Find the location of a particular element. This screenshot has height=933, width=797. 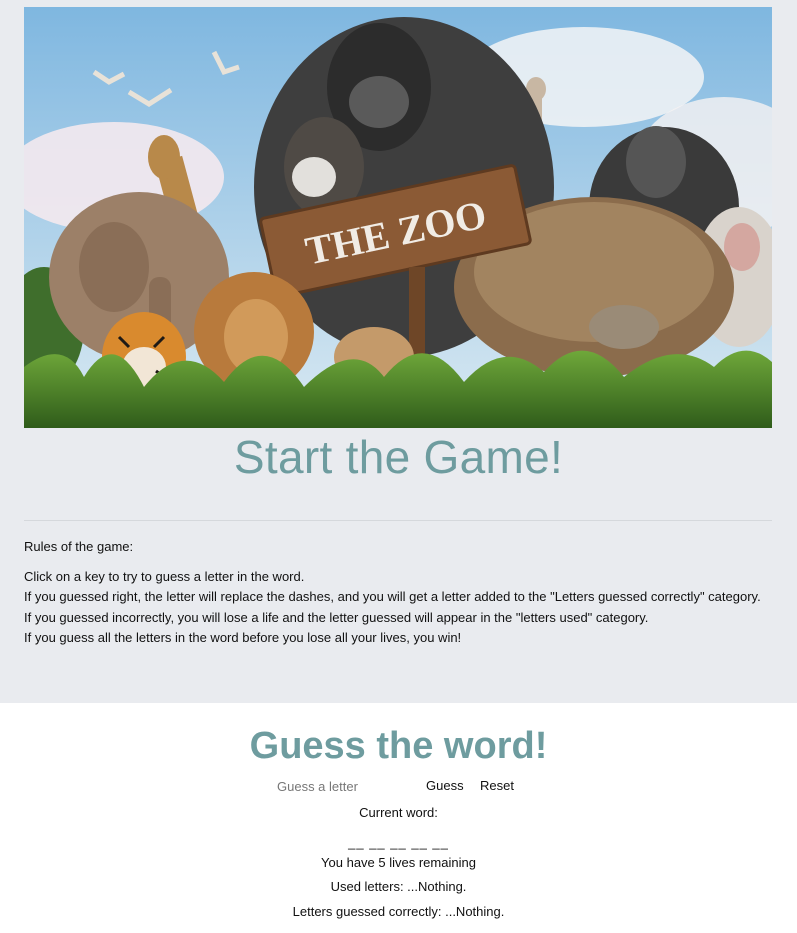

guess-controls: Guess Reset is located at coordinates (398, 787).